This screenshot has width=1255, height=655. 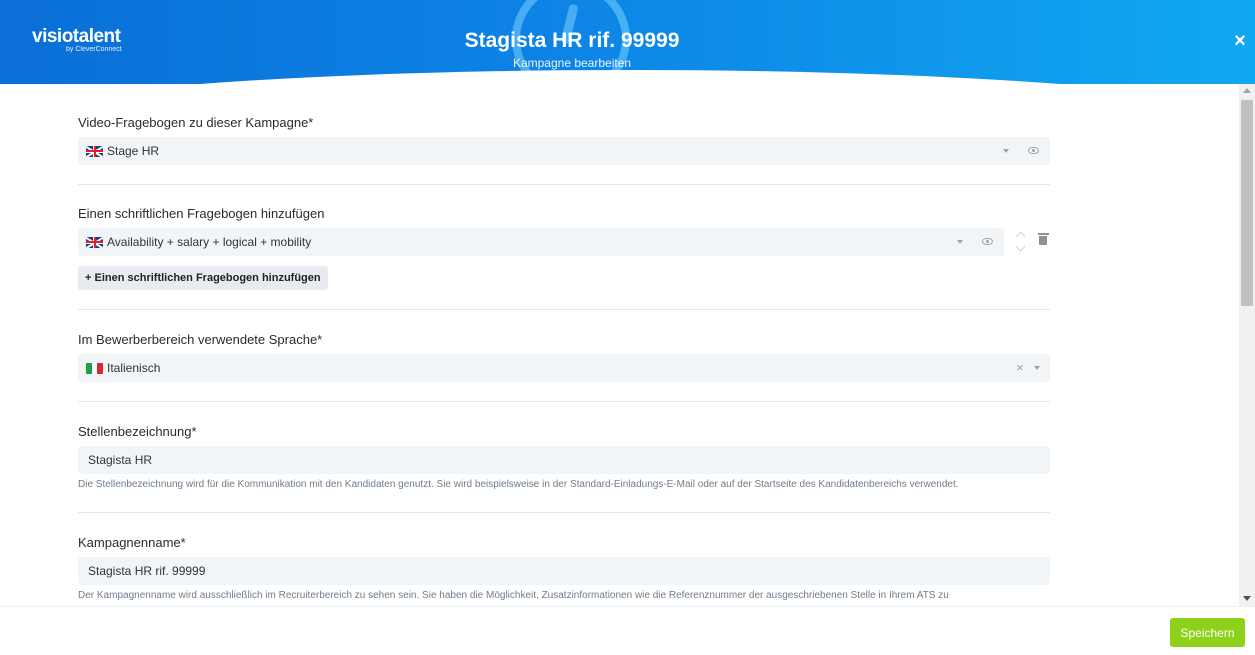 What do you see at coordinates (564, 571) in the screenshot?
I see `campaign-name-input: Stagista HR rif. 99999` at bounding box center [564, 571].